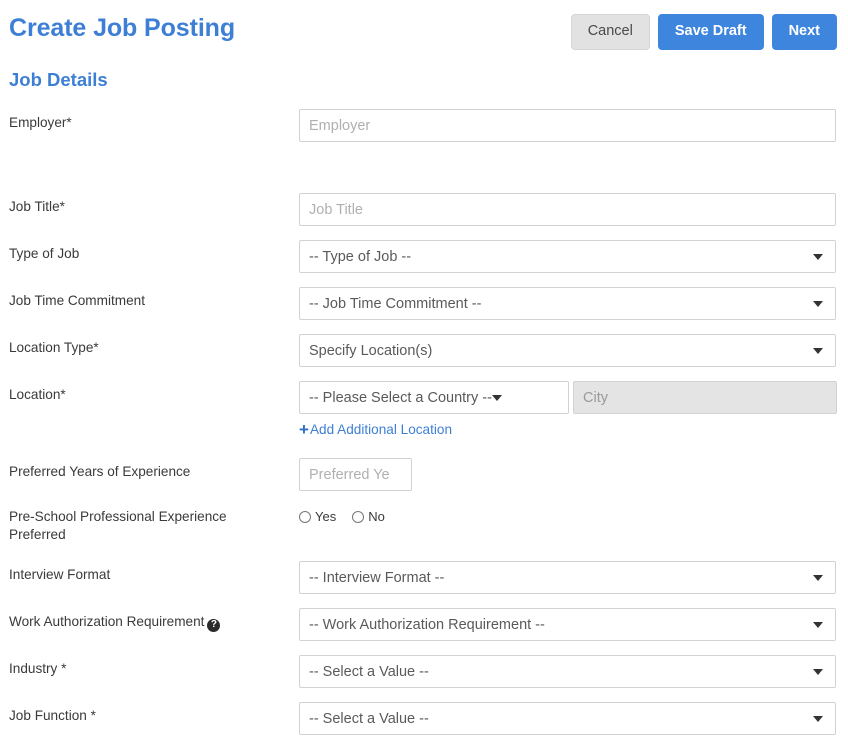 This screenshot has height=751, width=848. I want to click on preschool-experience-radio-group: Yes No, so click(342, 516).